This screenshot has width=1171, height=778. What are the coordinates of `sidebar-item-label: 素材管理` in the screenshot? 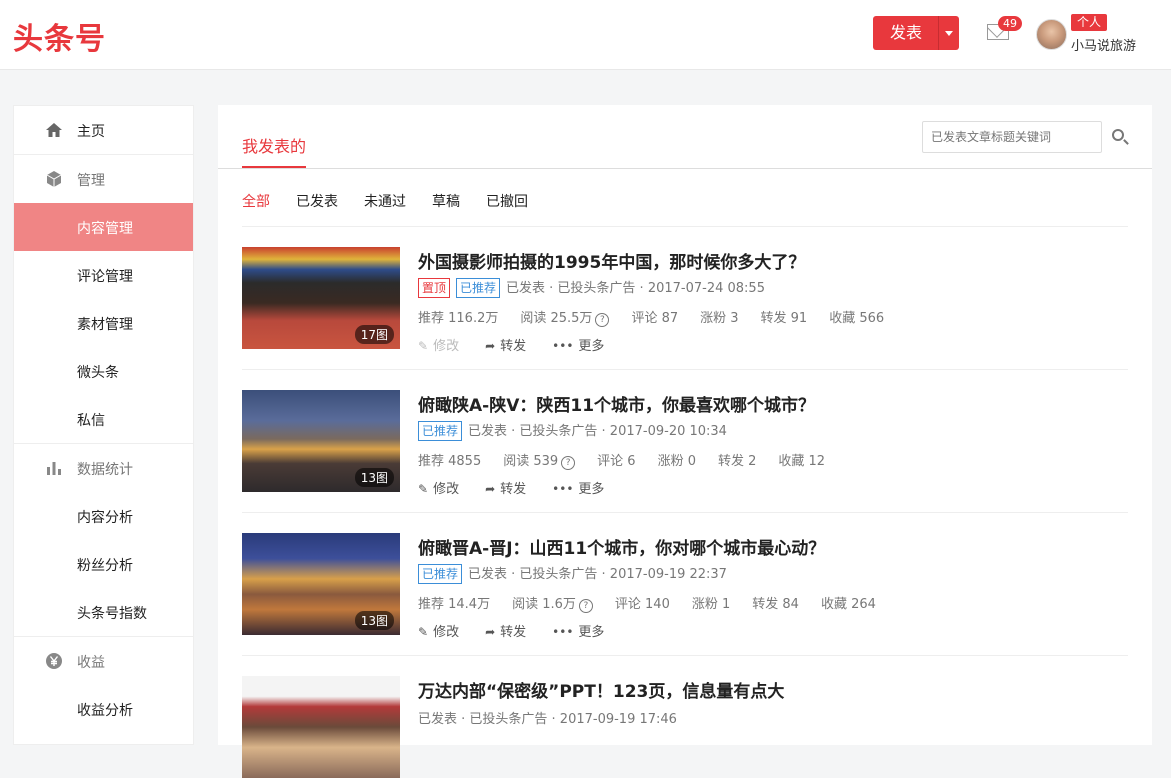 It's located at (105, 325).